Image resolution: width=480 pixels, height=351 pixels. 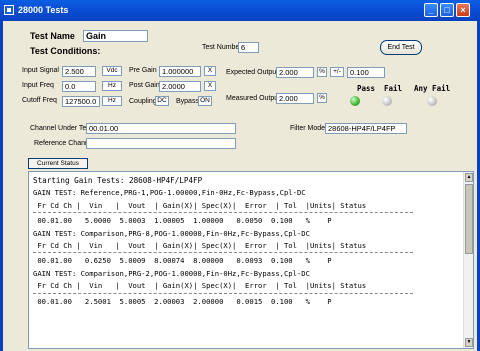 What do you see at coordinates (52, 36) in the screenshot?
I see `test-name-label: Test Name` at bounding box center [52, 36].